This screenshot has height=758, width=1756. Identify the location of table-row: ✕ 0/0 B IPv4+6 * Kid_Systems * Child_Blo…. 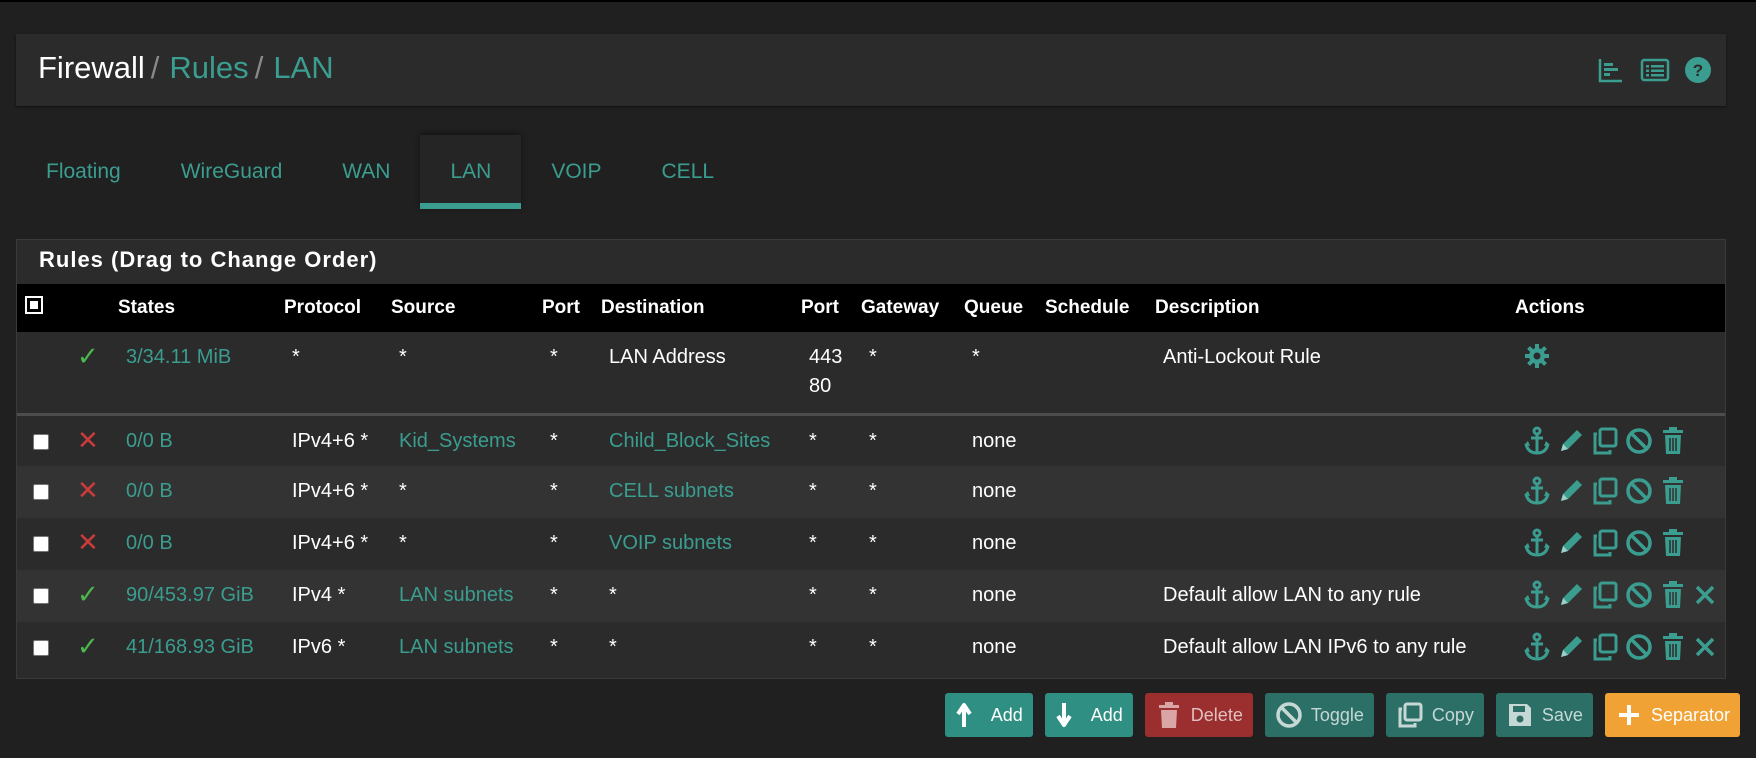
(871, 440).